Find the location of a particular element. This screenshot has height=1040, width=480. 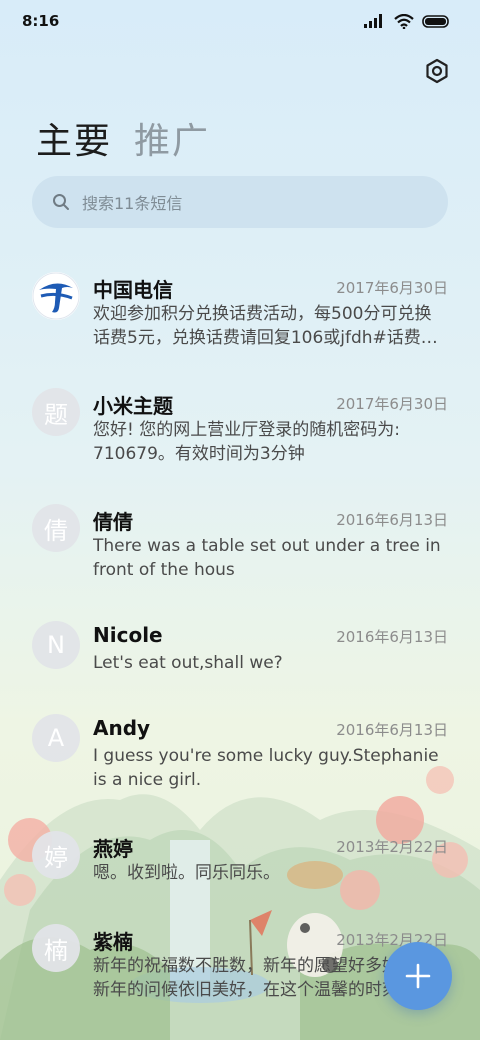

search-icon is located at coordinates (61, 202).